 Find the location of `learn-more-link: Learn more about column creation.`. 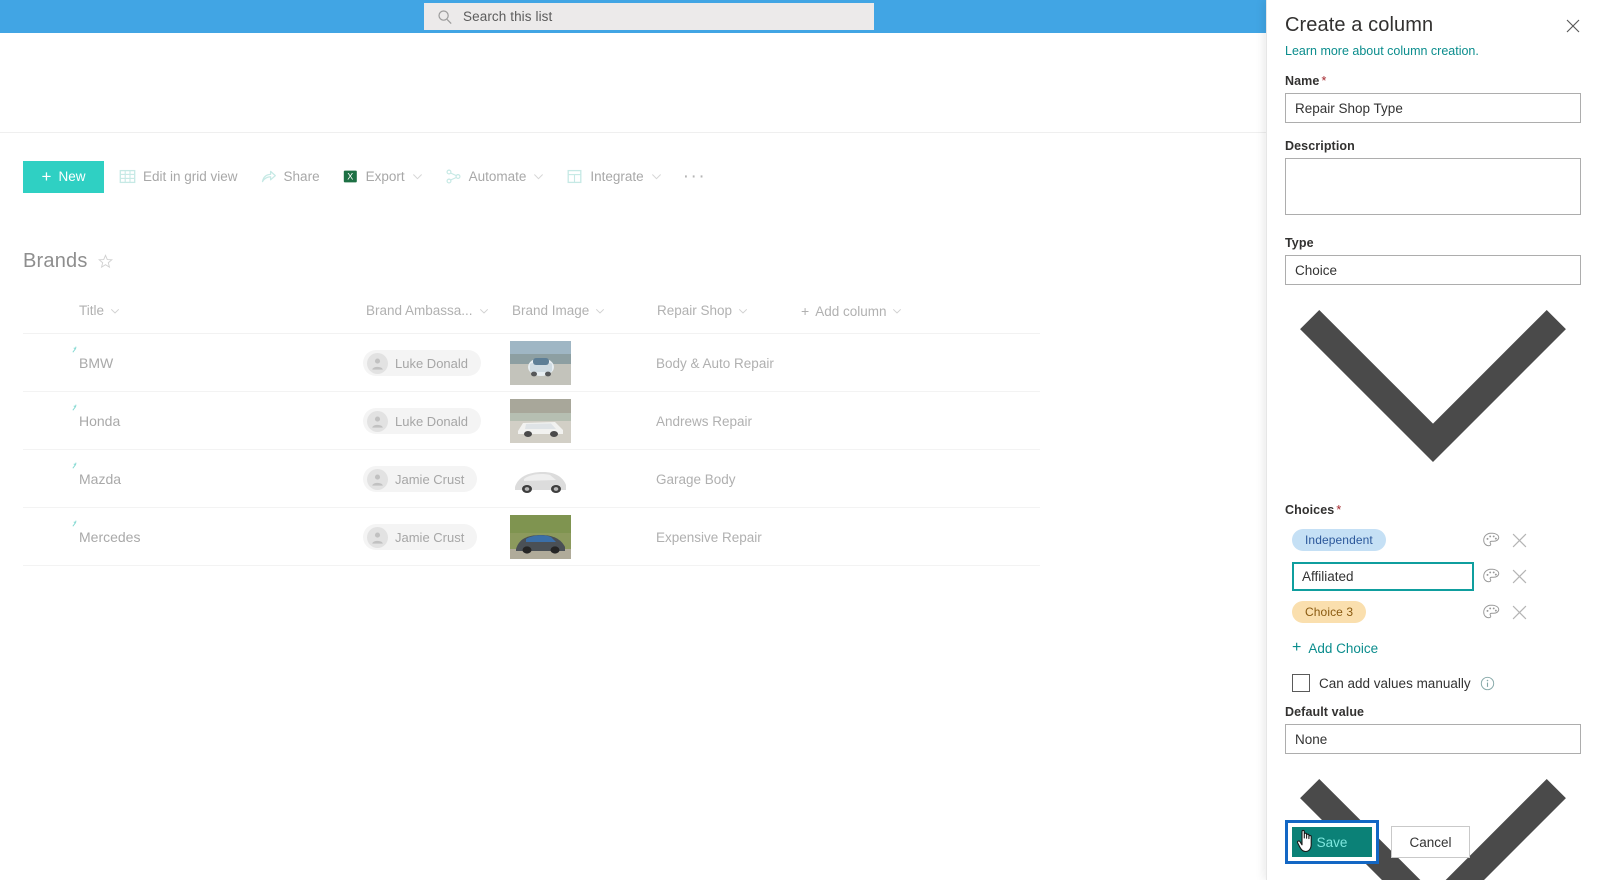

learn-more-link: Learn more about column creation. is located at coordinates (1433, 47).